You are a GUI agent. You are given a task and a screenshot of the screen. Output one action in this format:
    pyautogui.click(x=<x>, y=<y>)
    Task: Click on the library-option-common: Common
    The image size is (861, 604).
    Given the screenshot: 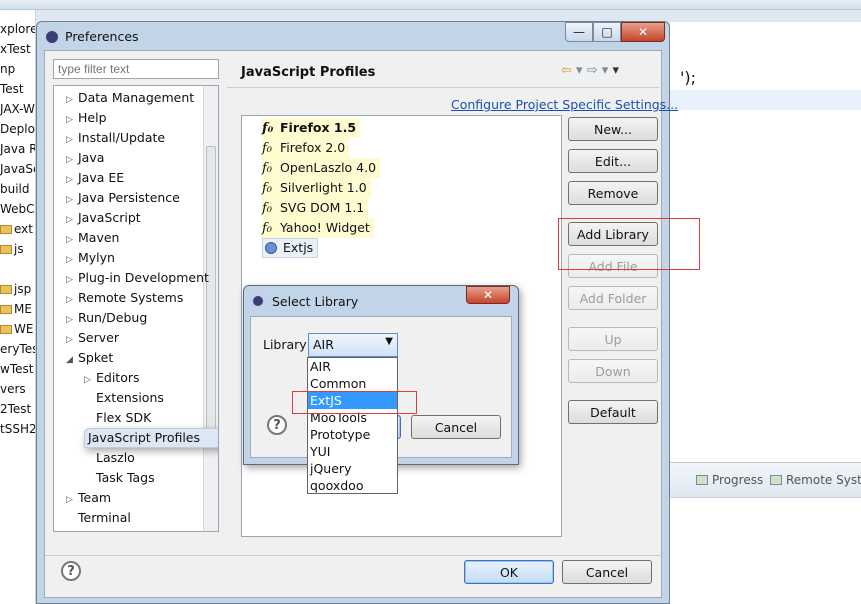 What is the action you would take?
    pyautogui.click(x=352, y=383)
    